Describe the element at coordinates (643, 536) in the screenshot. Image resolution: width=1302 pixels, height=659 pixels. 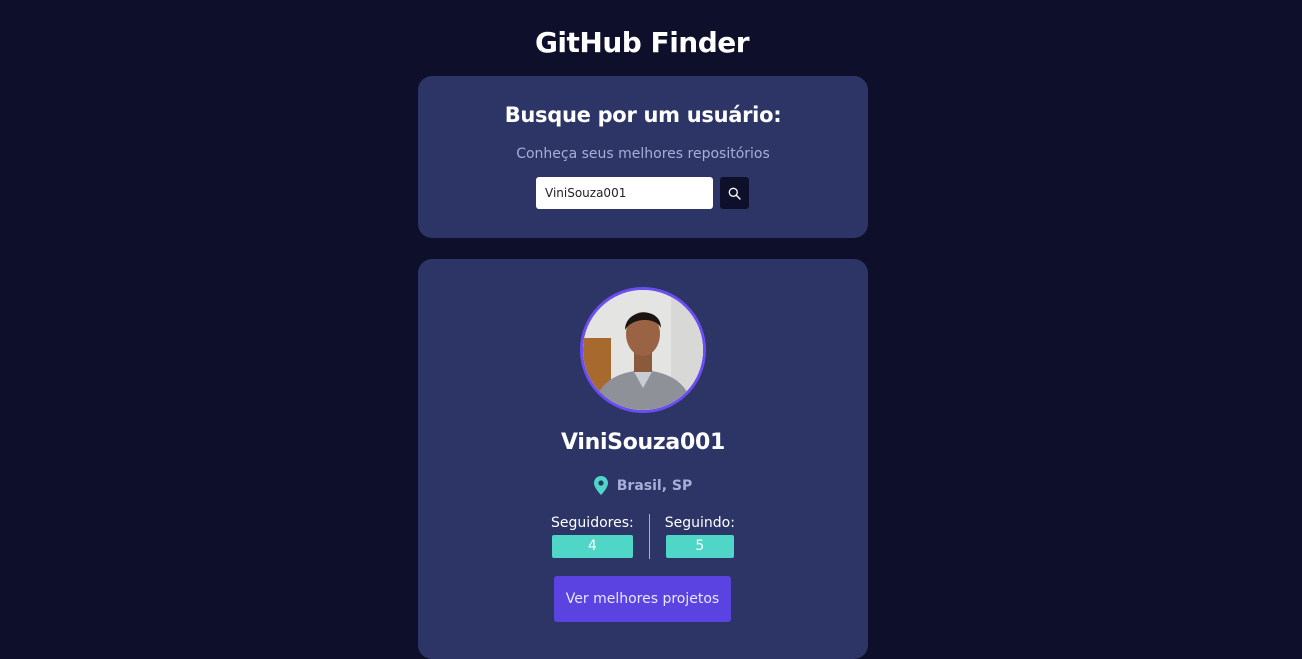
I see `stats: Seguidores: 4 Seguindo: 5` at that location.